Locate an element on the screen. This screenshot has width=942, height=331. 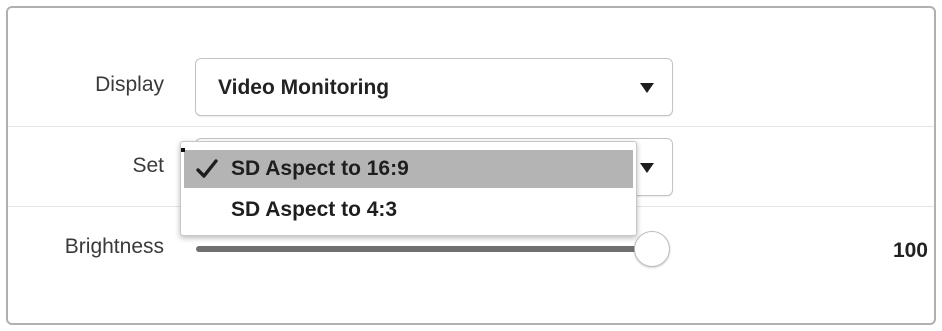
menu-item-sd-aspect-4-3: SD Aspect to 4:3 is located at coordinates (408, 210).